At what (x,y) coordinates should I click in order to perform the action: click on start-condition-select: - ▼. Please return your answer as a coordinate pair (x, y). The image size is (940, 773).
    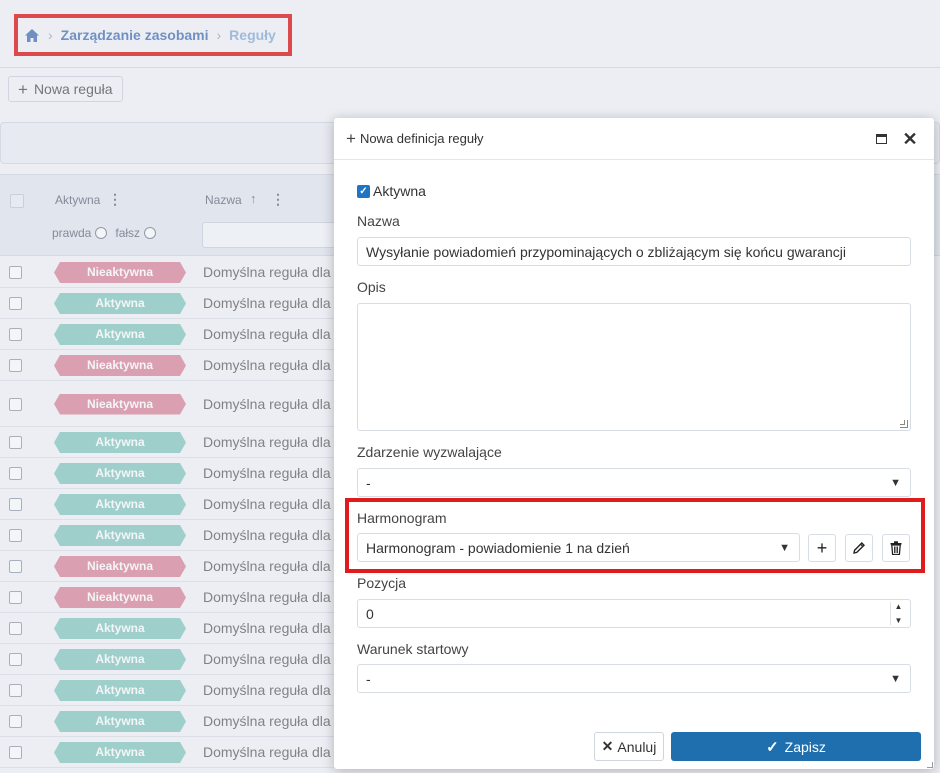
    Looking at the image, I should click on (634, 678).